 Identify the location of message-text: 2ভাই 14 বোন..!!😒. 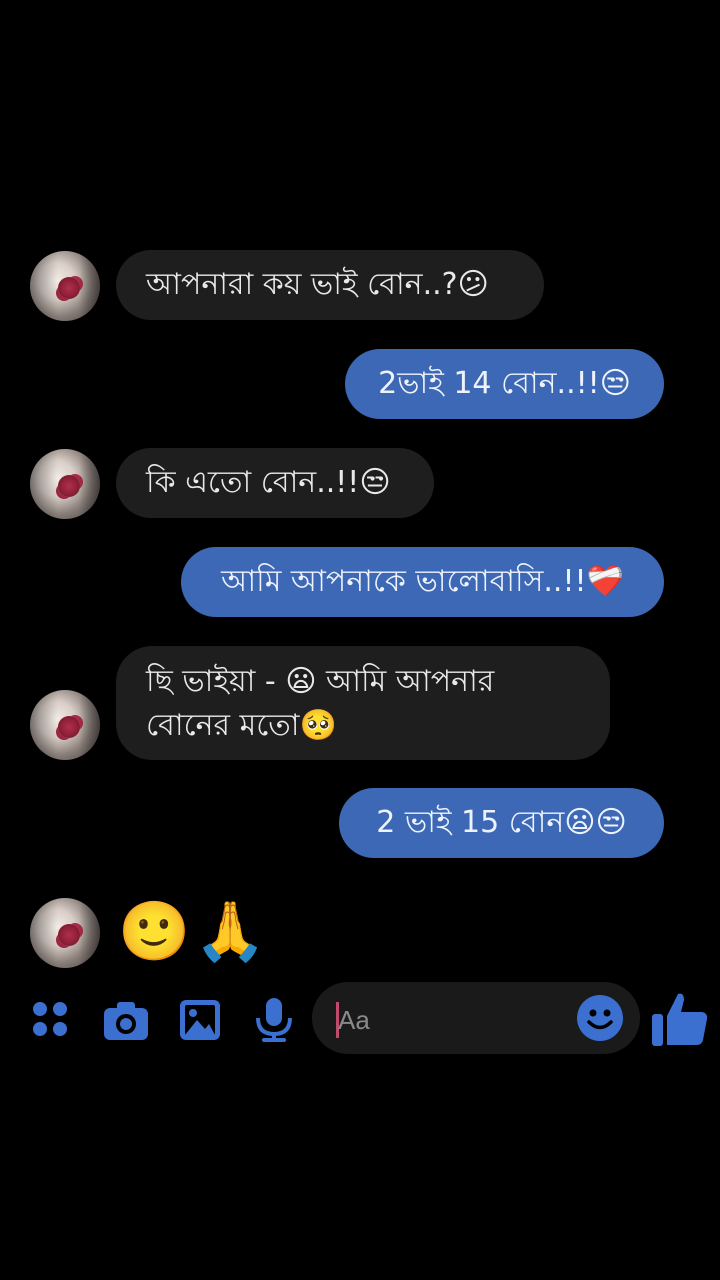
(504, 383).